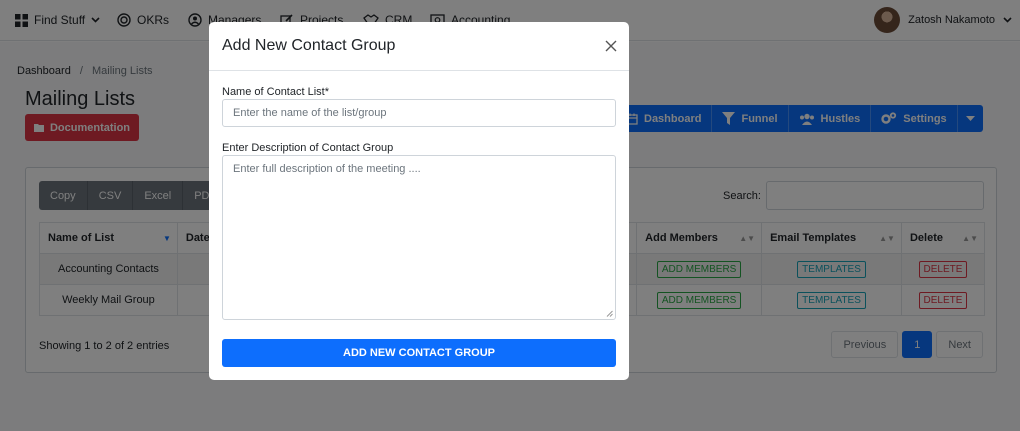  Describe the element at coordinates (309, 45) in the screenshot. I see `modal-title: Add New Contact Group` at that location.